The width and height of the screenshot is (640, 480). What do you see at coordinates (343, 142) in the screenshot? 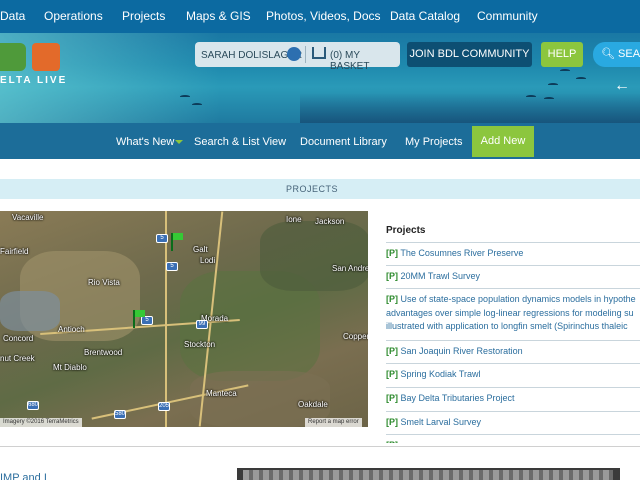
I see `subnav-document-library: Document Library` at bounding box center [343, 142].